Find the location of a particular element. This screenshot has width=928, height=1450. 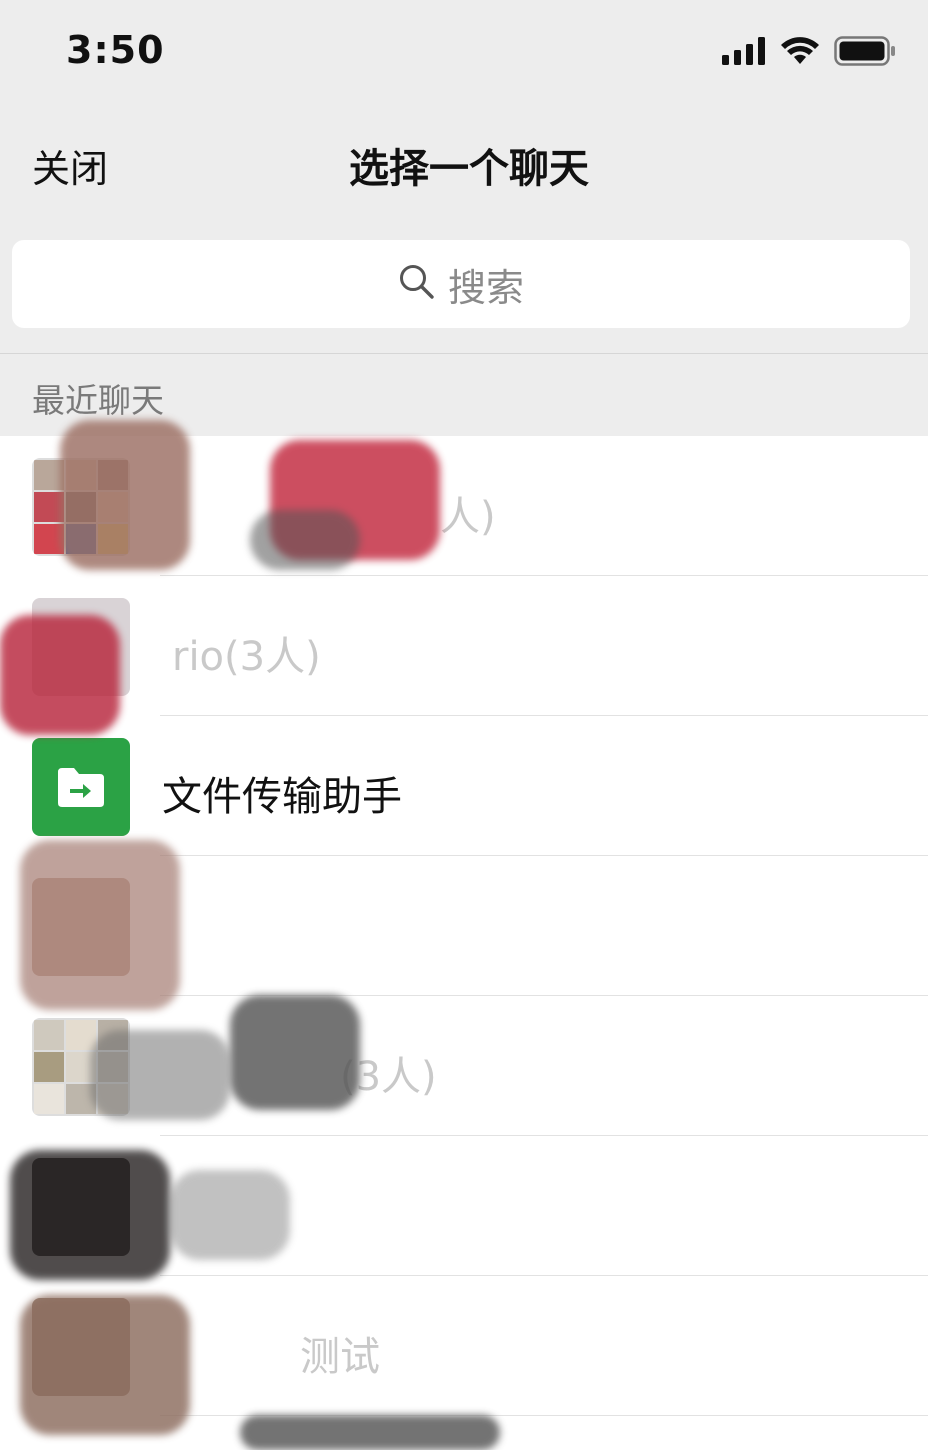

chat-item: 测试 is located at coordinates (464, 1346).